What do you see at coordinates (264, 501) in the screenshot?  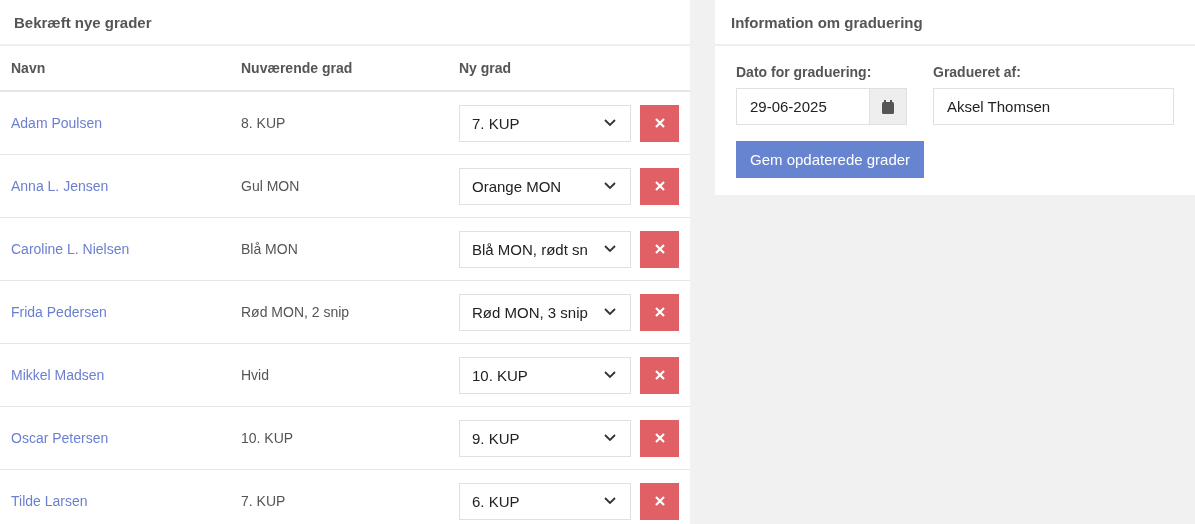 I see `table-cell-text: 7. KUP` at bounding box center [264, 501].